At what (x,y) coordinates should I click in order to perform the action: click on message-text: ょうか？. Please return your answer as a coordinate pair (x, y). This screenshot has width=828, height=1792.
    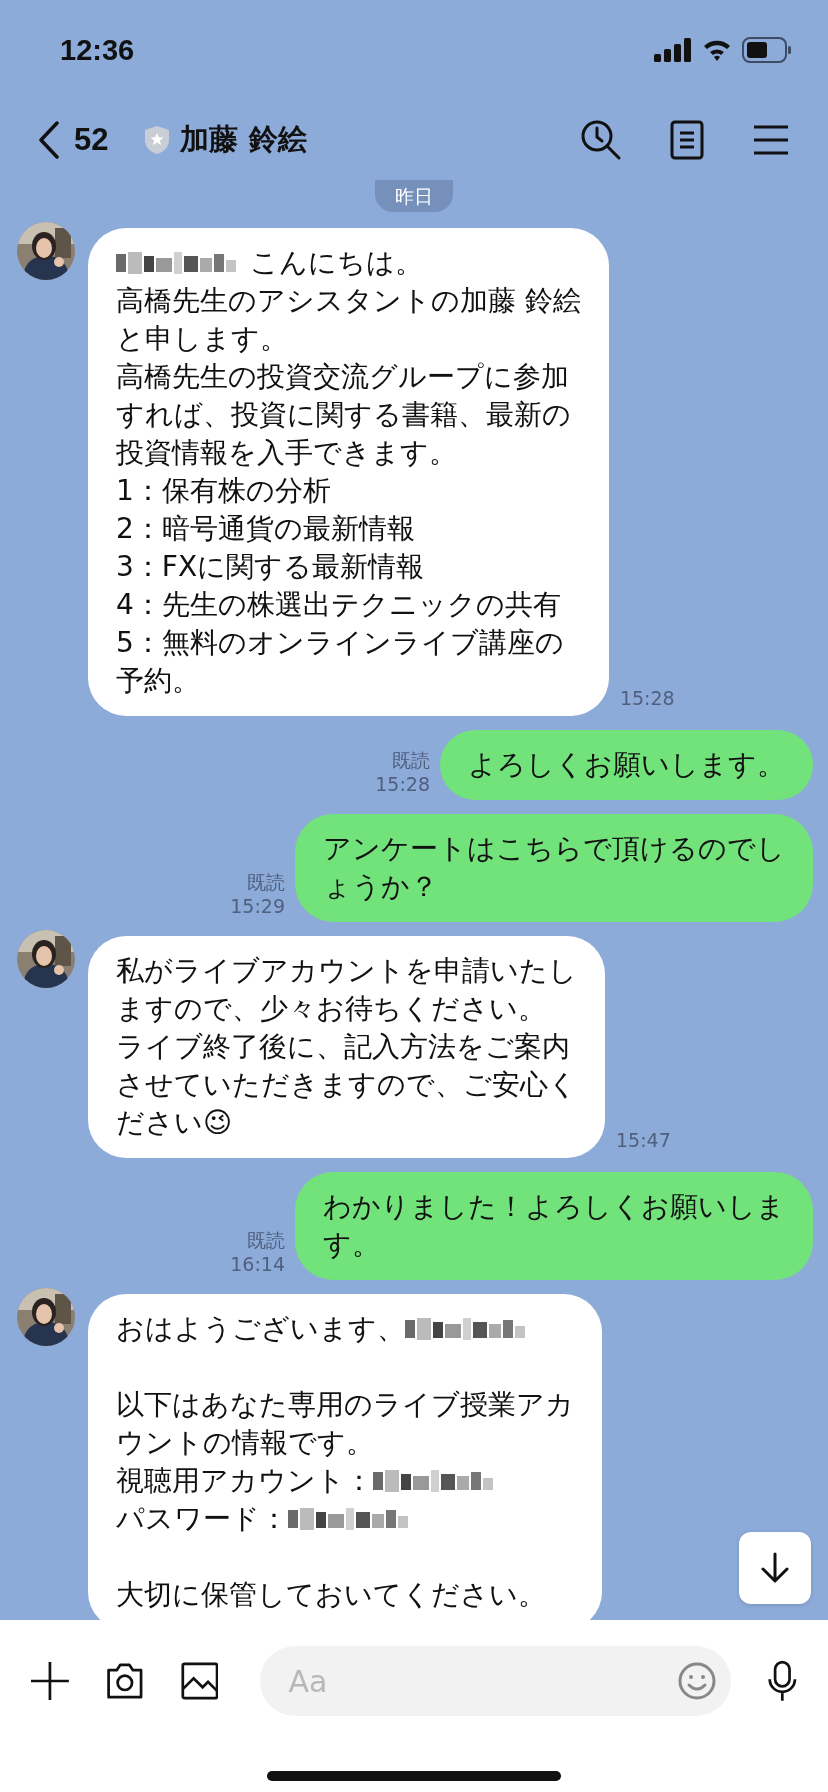
    Looking at the image, I should click on (380, 887).